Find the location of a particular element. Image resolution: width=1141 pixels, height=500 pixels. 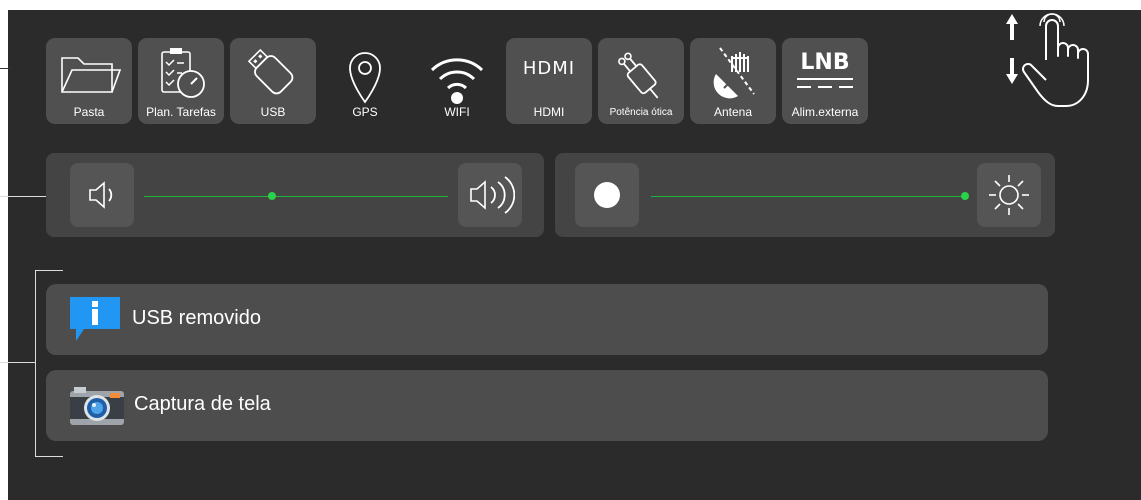

lnb-icon-dashes is located at coordinates (825, 87).